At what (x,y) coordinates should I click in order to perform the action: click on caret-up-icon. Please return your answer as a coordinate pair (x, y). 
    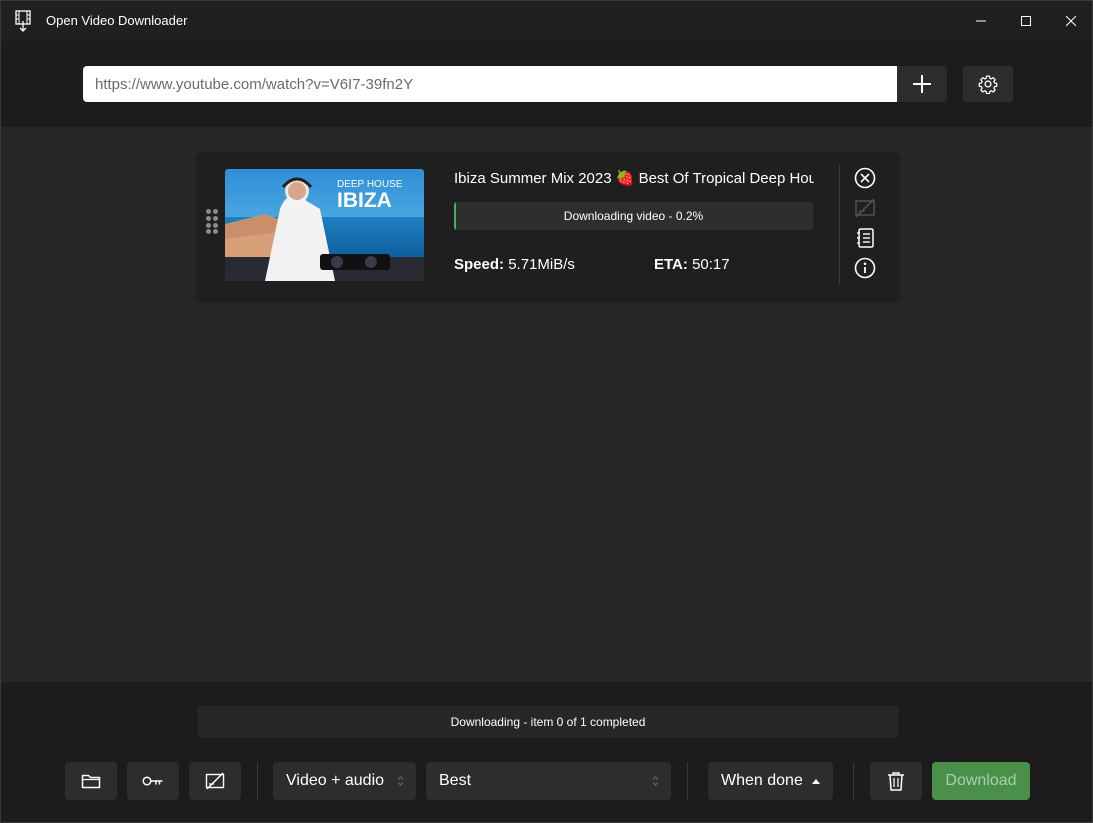
    Looking at the image, I should click on (815, 781).